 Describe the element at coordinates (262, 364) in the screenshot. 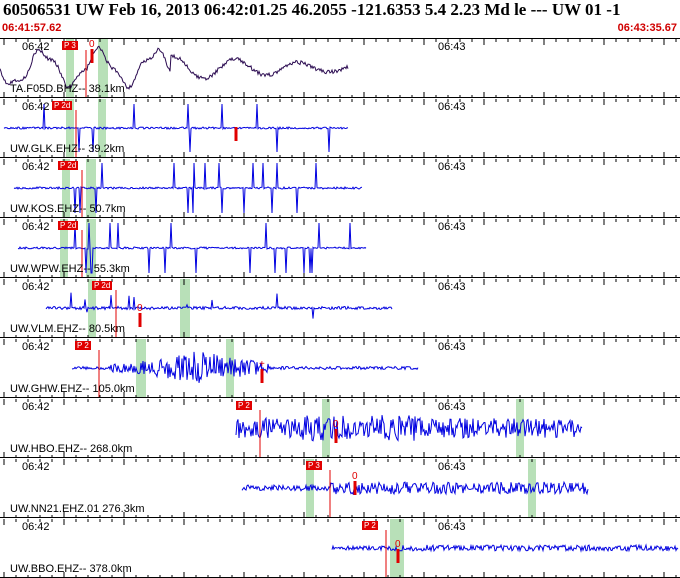

I see `phase-marker-label: +` at that location.